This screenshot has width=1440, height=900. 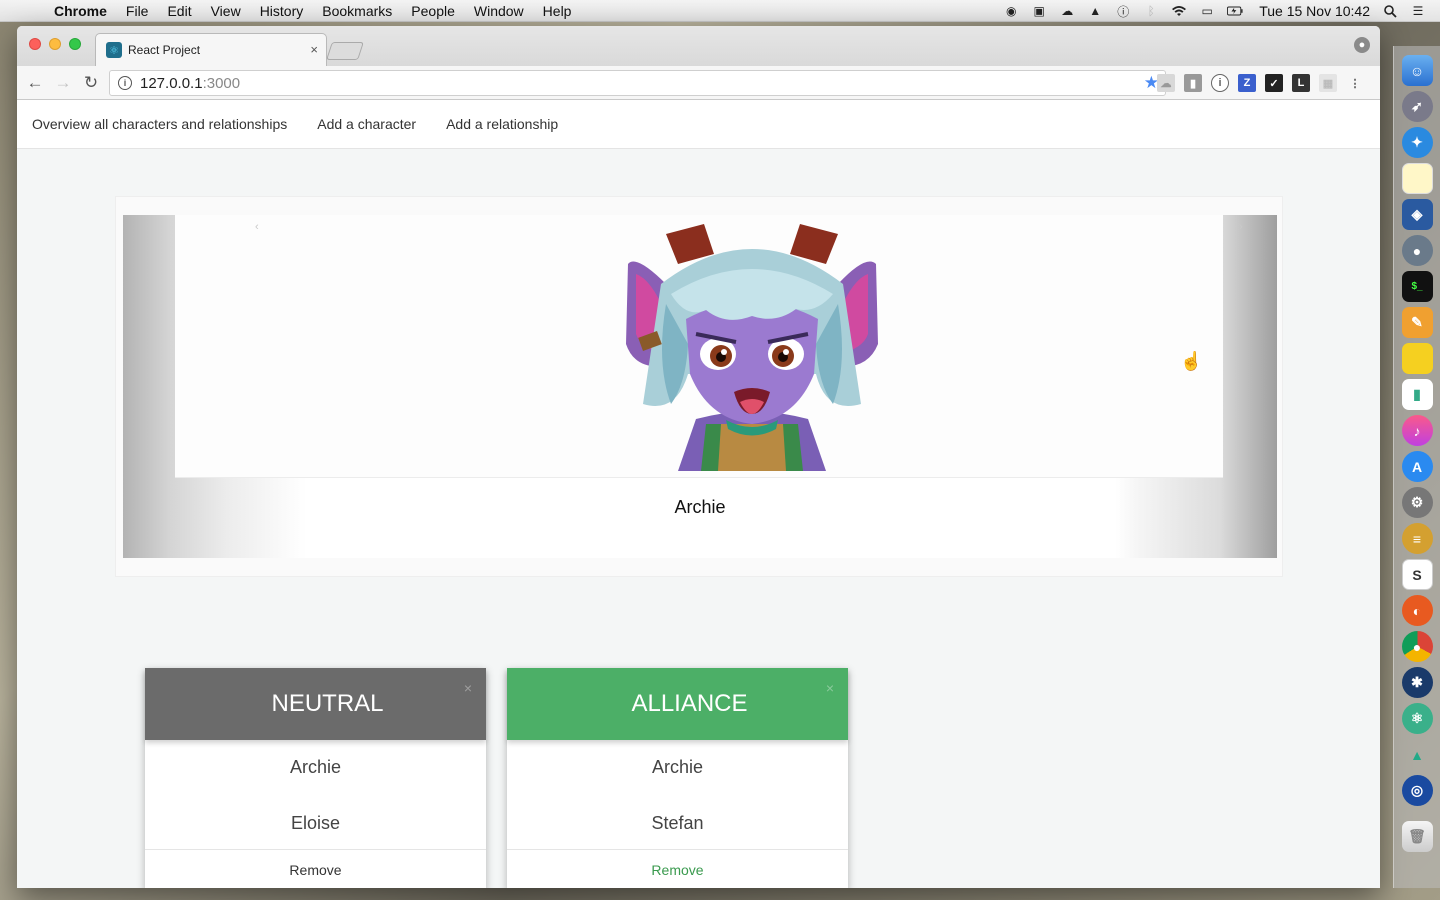 I want to click on window-maximize-button, so click(x=75, y=44).